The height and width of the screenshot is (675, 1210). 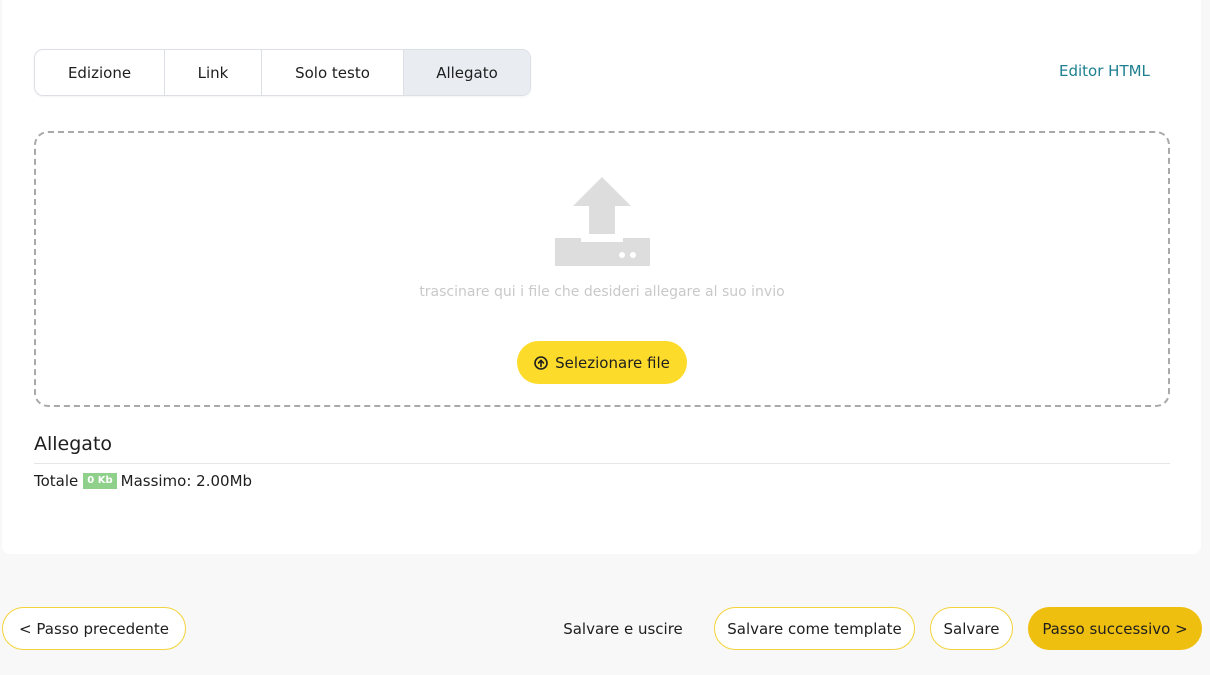 What do you see at coordinates (1115, 628) in the screenshot?
I see `next-step-button: Passo successivo >` at bounding box center [1115, 628].